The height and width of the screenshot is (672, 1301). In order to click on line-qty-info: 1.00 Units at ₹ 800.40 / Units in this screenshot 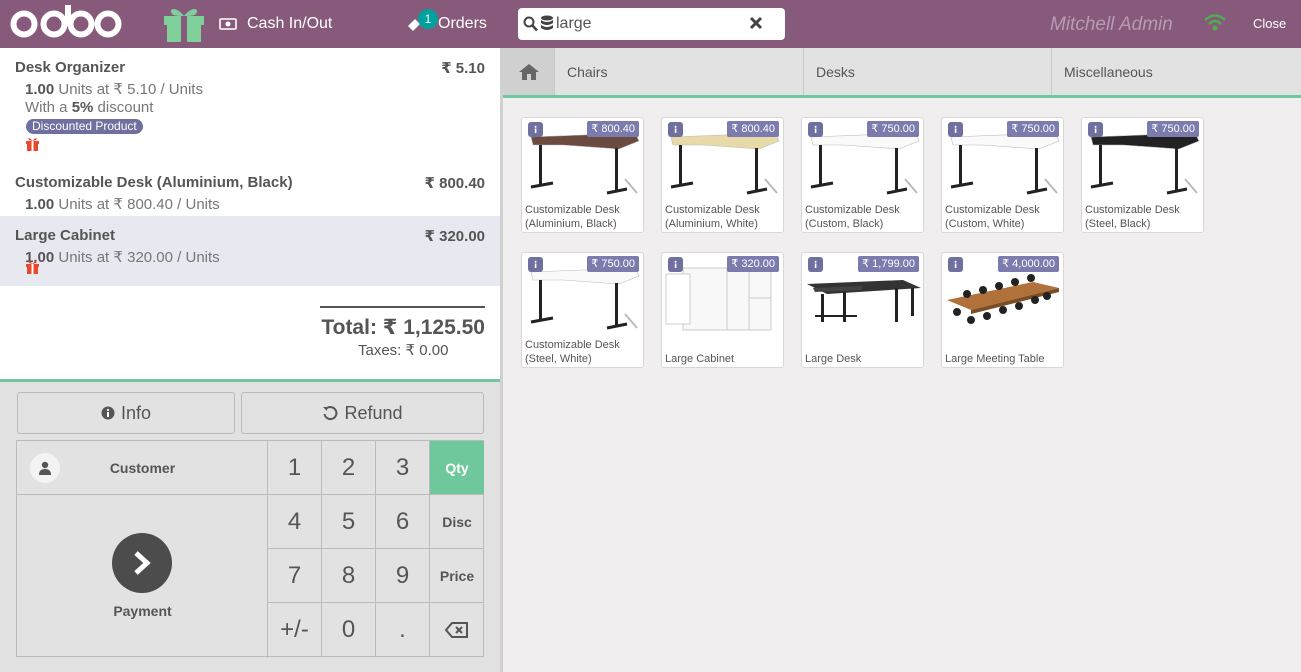, I will do `click(122, 204)`.